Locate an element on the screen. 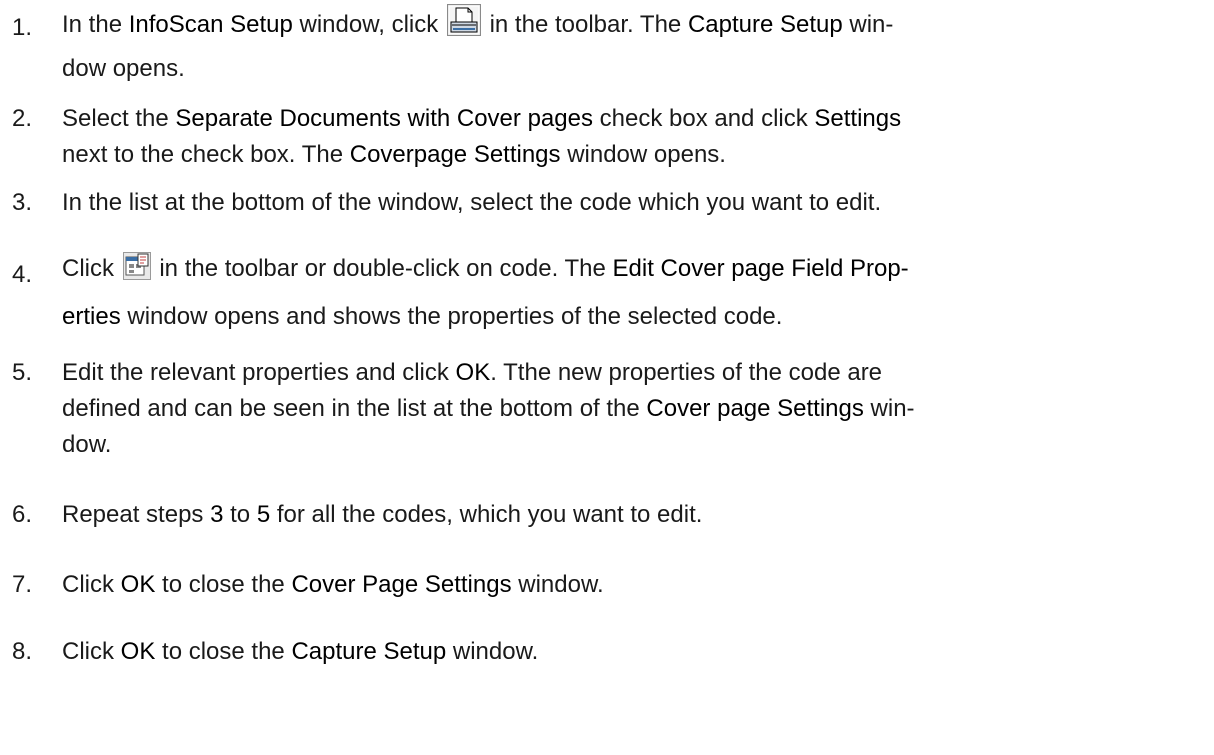 The width and height of the screenshot is (1214, 755). properties-icon is located at coordinates (136, 266).